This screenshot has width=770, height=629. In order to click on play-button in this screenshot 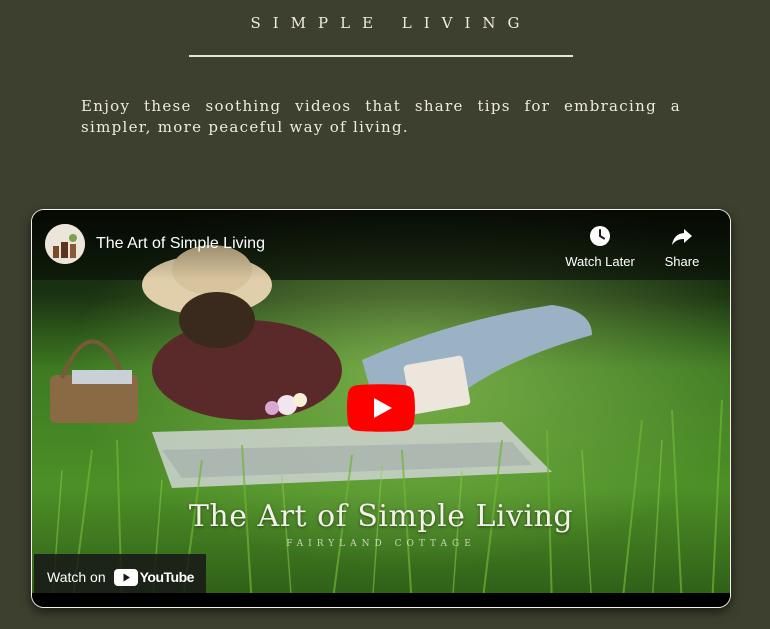, I will do `click(381, 408)`.